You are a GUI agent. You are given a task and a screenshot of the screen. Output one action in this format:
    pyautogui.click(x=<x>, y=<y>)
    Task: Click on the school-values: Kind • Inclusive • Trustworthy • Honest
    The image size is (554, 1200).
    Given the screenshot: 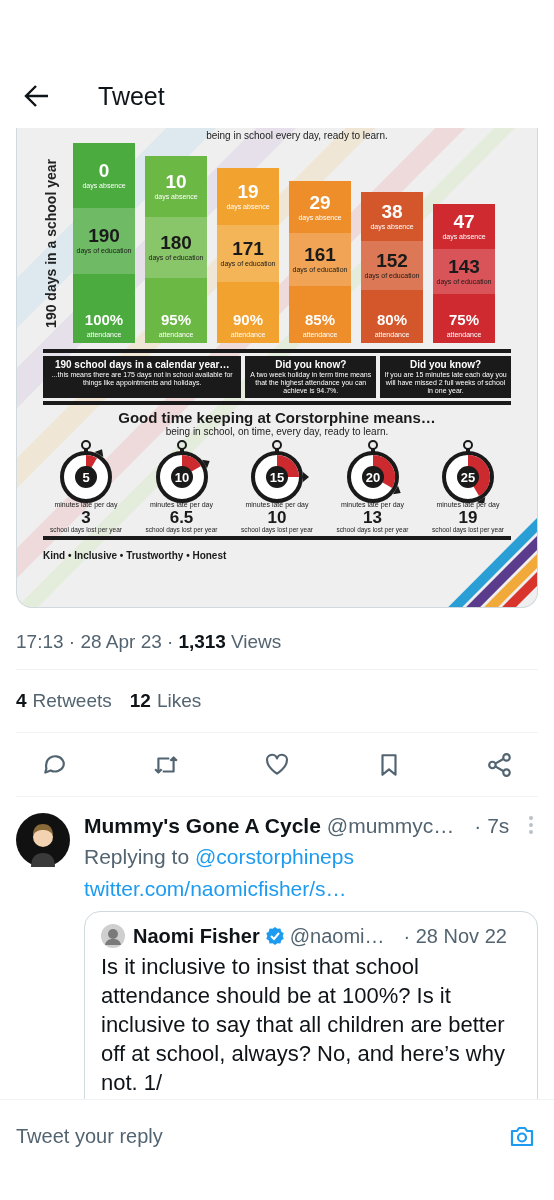 What is the action you would take?
    pyautogui.click(x=135, y=555)
    